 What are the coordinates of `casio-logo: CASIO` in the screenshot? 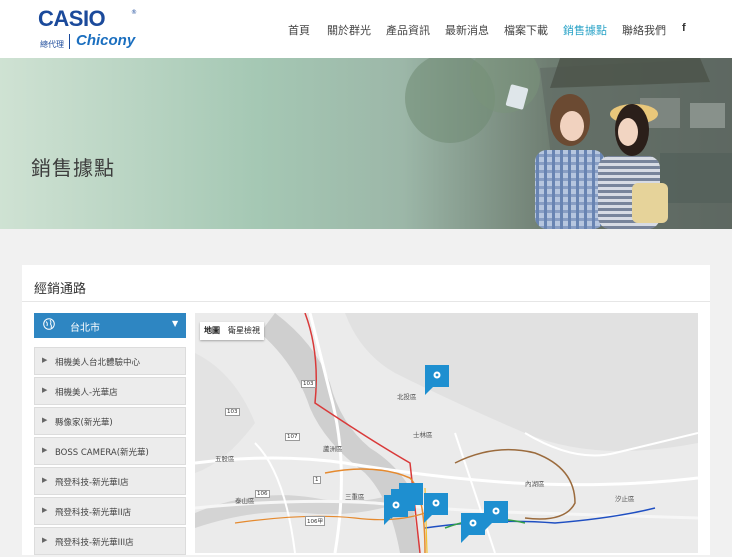 It's located at (72, 19).